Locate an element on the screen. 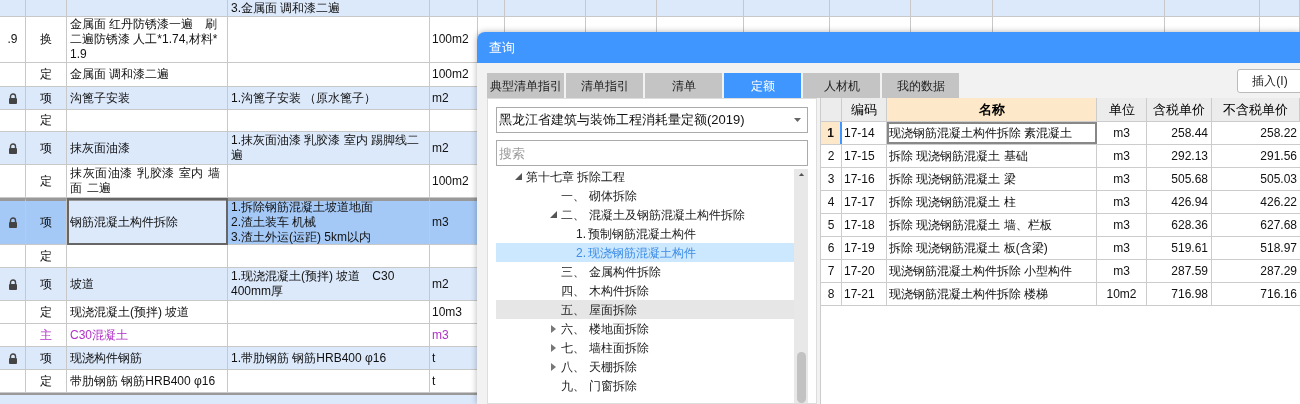 The width and height of the screenshot is (1300, 404). tab: 清单指引 is located at coordinates (604, 85).